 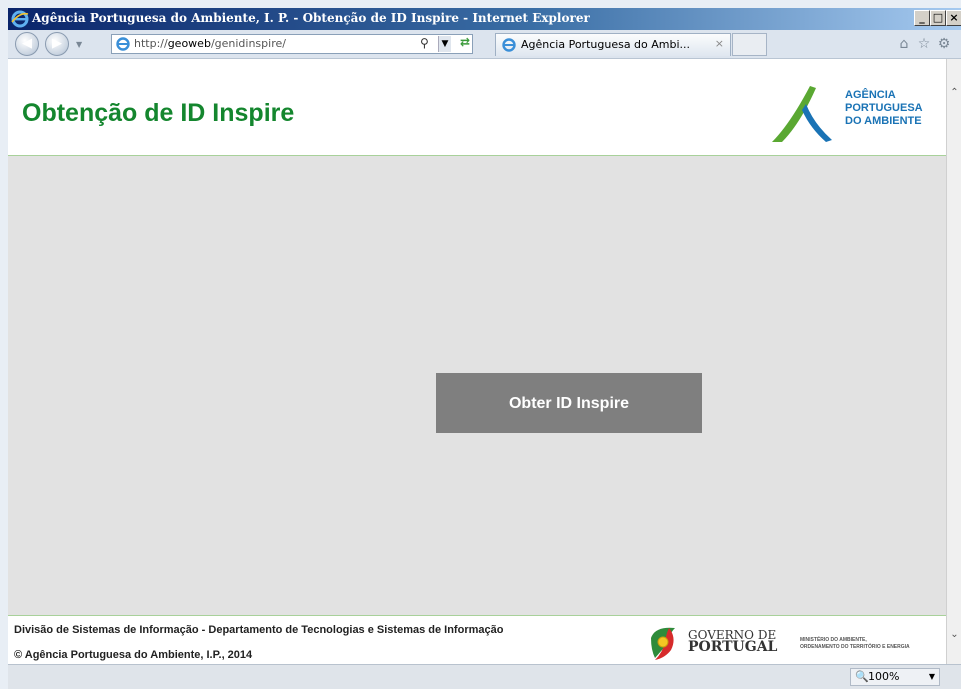 What do you see at coordinates (833, 640) in the screenshot?
I see `ministry-line-1: MINISTÉRIO DO AMBIENTE,` at bounding box center [833, 640].